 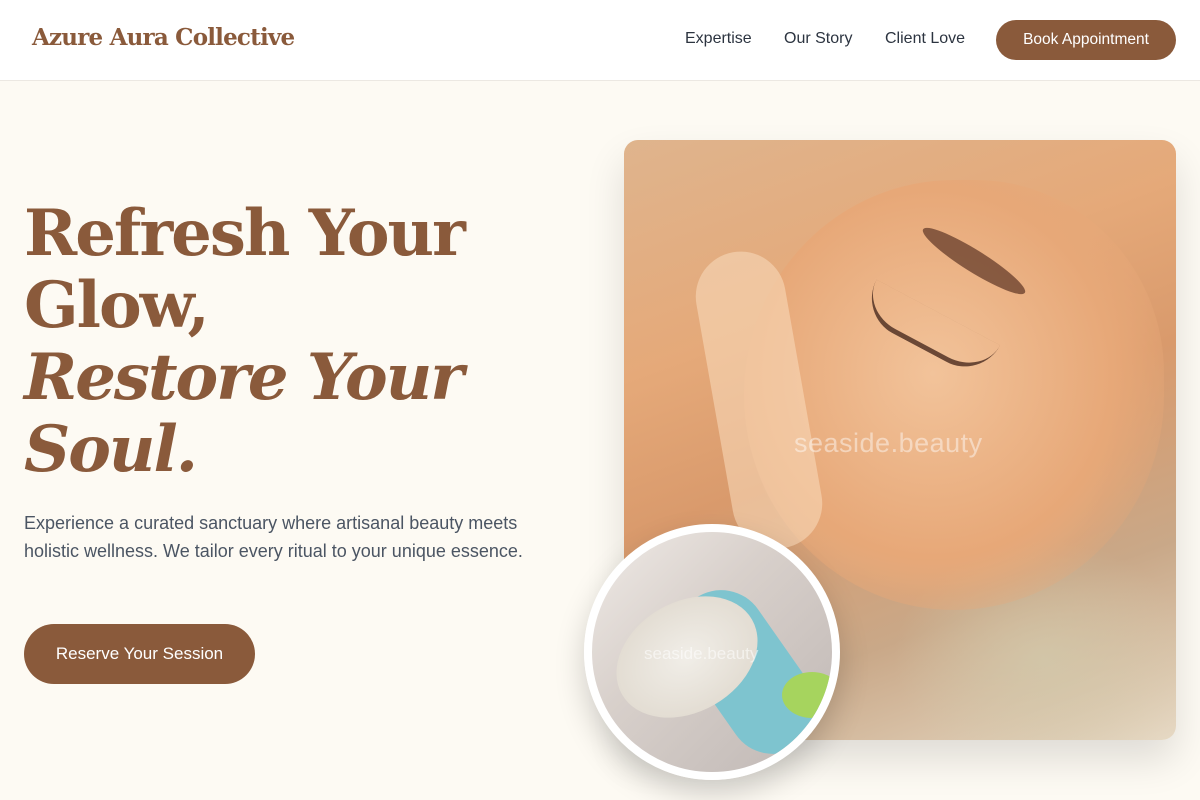 What do you see at coordinates (245, 233) in the screenshot?
I see `headline-line-1: Refresh Your` at bounding box center [245, 233].